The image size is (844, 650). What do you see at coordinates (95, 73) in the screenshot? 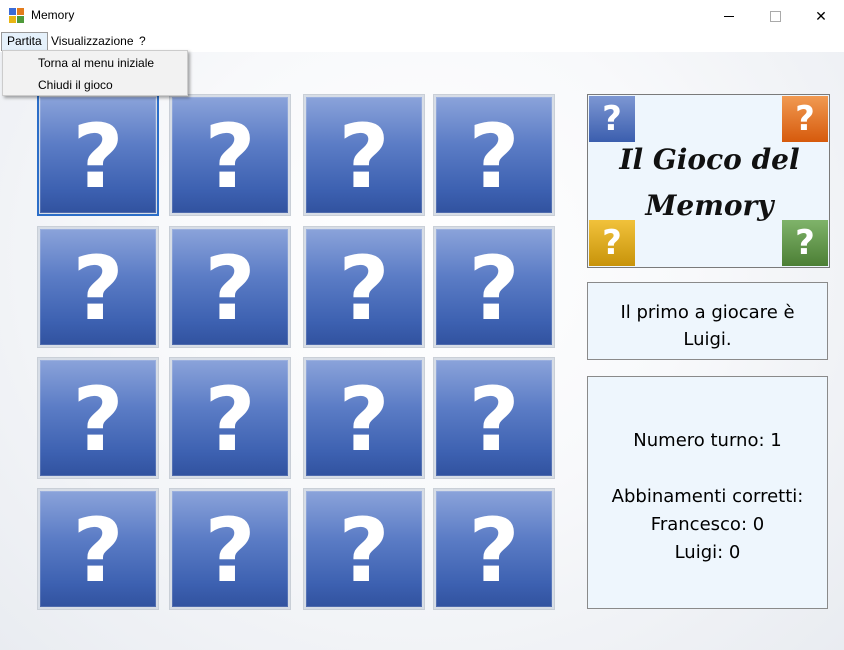
I see `partita-dropdown: Torna al menu iniziale Chiudi il gioco` at bounding box center [95, 73].